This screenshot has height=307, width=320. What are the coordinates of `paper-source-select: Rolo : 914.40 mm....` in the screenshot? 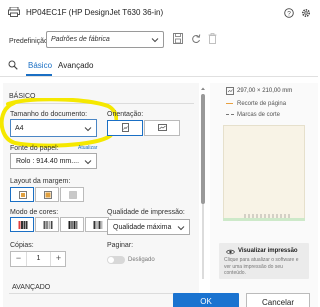 It's located at (53, 161).